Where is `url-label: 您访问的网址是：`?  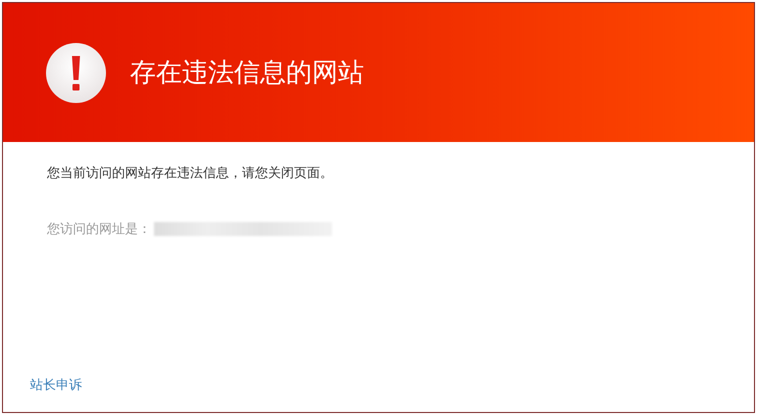
url-label: 您访问的网址是： is located at coordinates (99, 229).